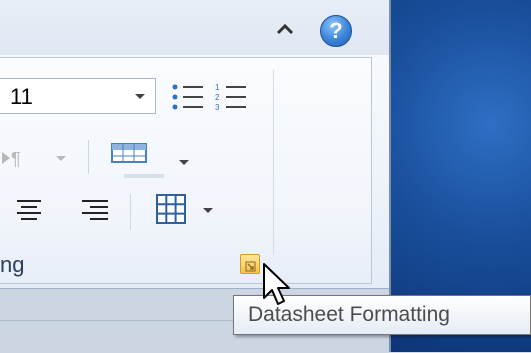 This screenshot has width=531, height=353. Describe the element at coordinates (217, 97) in the screenshot. I see `svg-text: 2` at that location.